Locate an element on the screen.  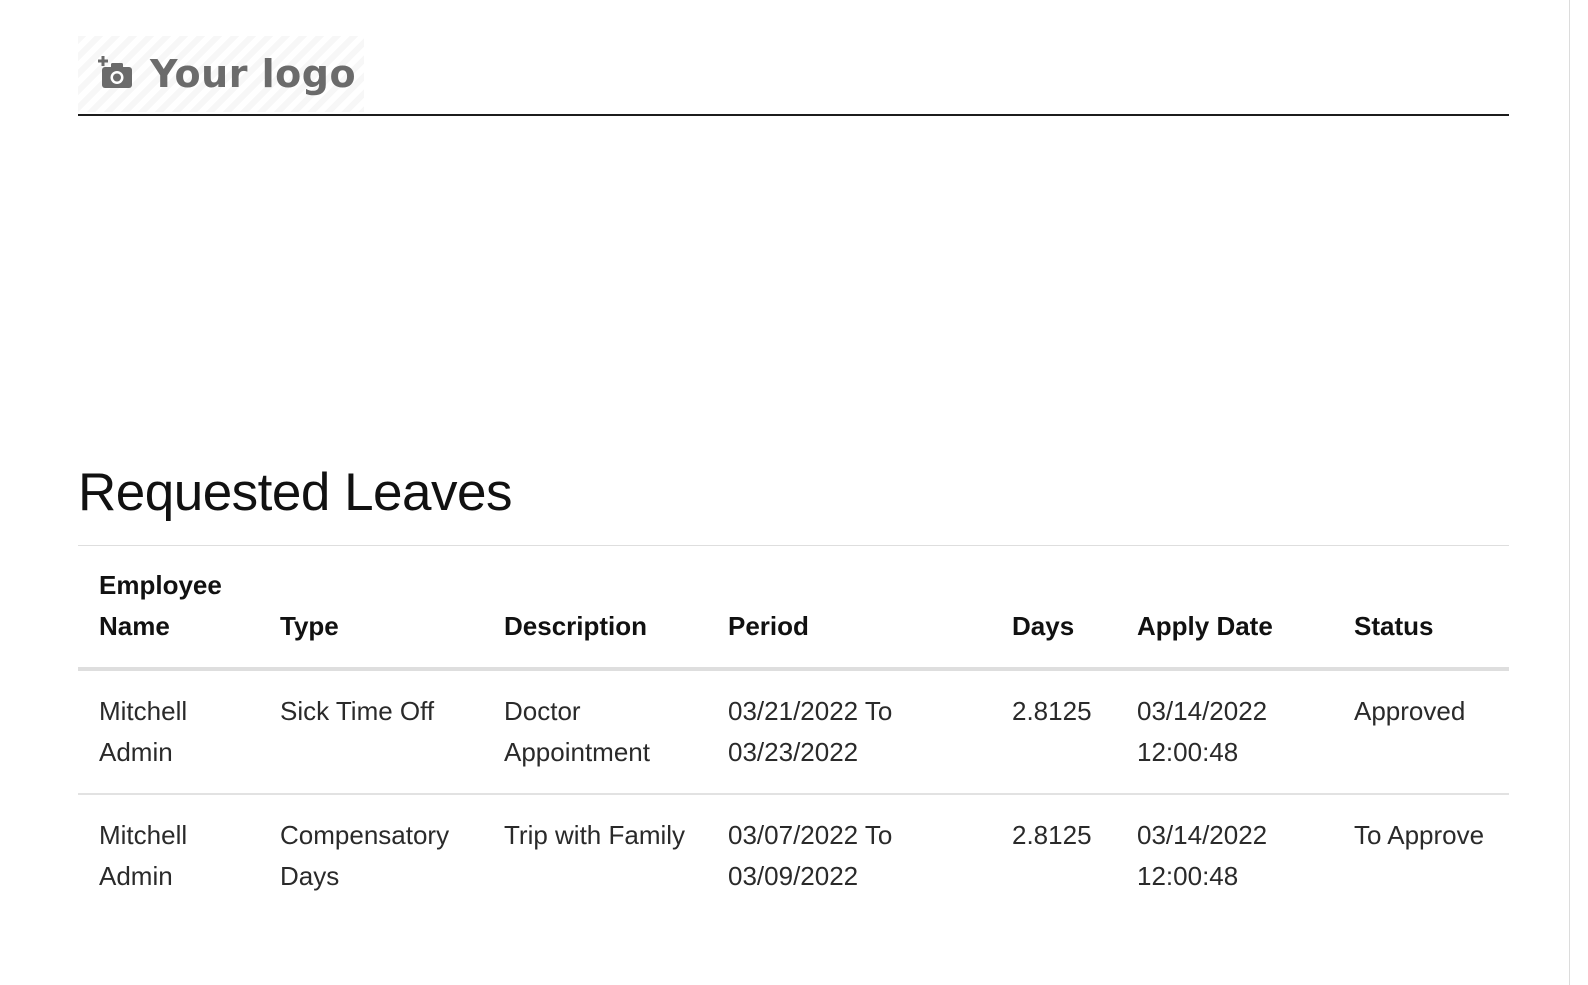
cell-type: Sick Time Off is located at coordinates (371, 732).